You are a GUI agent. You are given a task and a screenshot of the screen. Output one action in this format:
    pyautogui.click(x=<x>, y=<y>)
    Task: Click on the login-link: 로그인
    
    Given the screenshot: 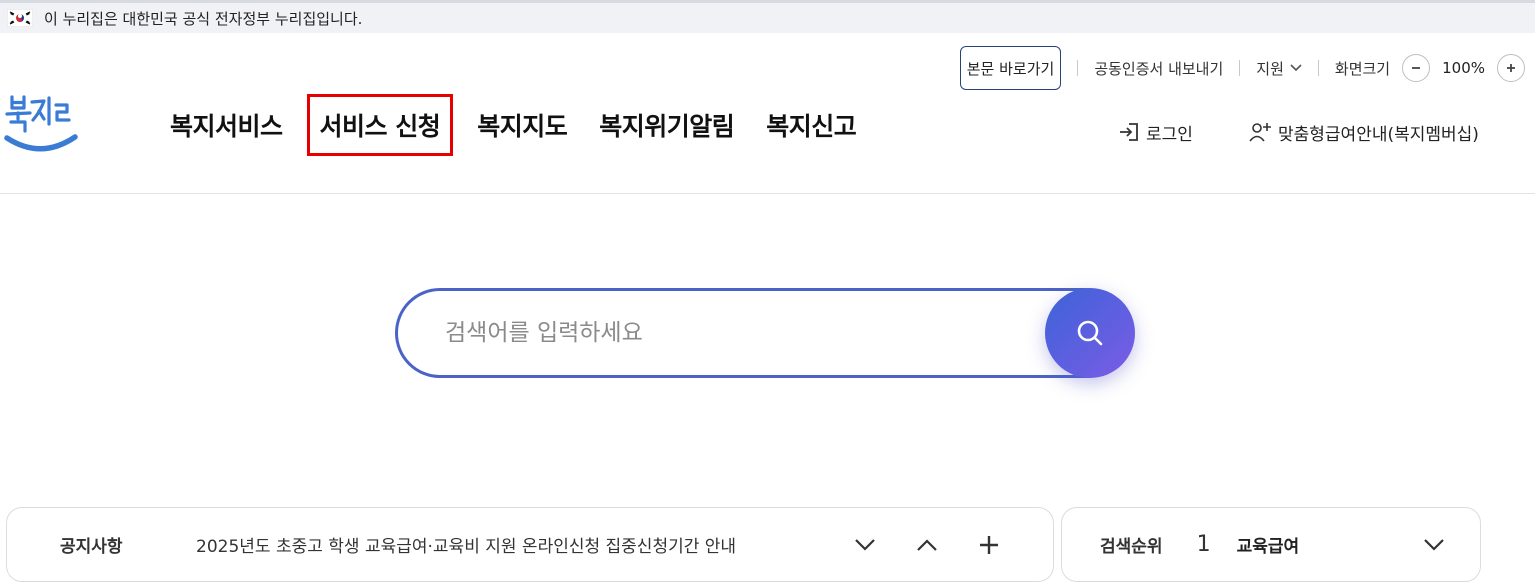 What is the action you would take?
    pyautogui.click(x=1155, y=132)
    